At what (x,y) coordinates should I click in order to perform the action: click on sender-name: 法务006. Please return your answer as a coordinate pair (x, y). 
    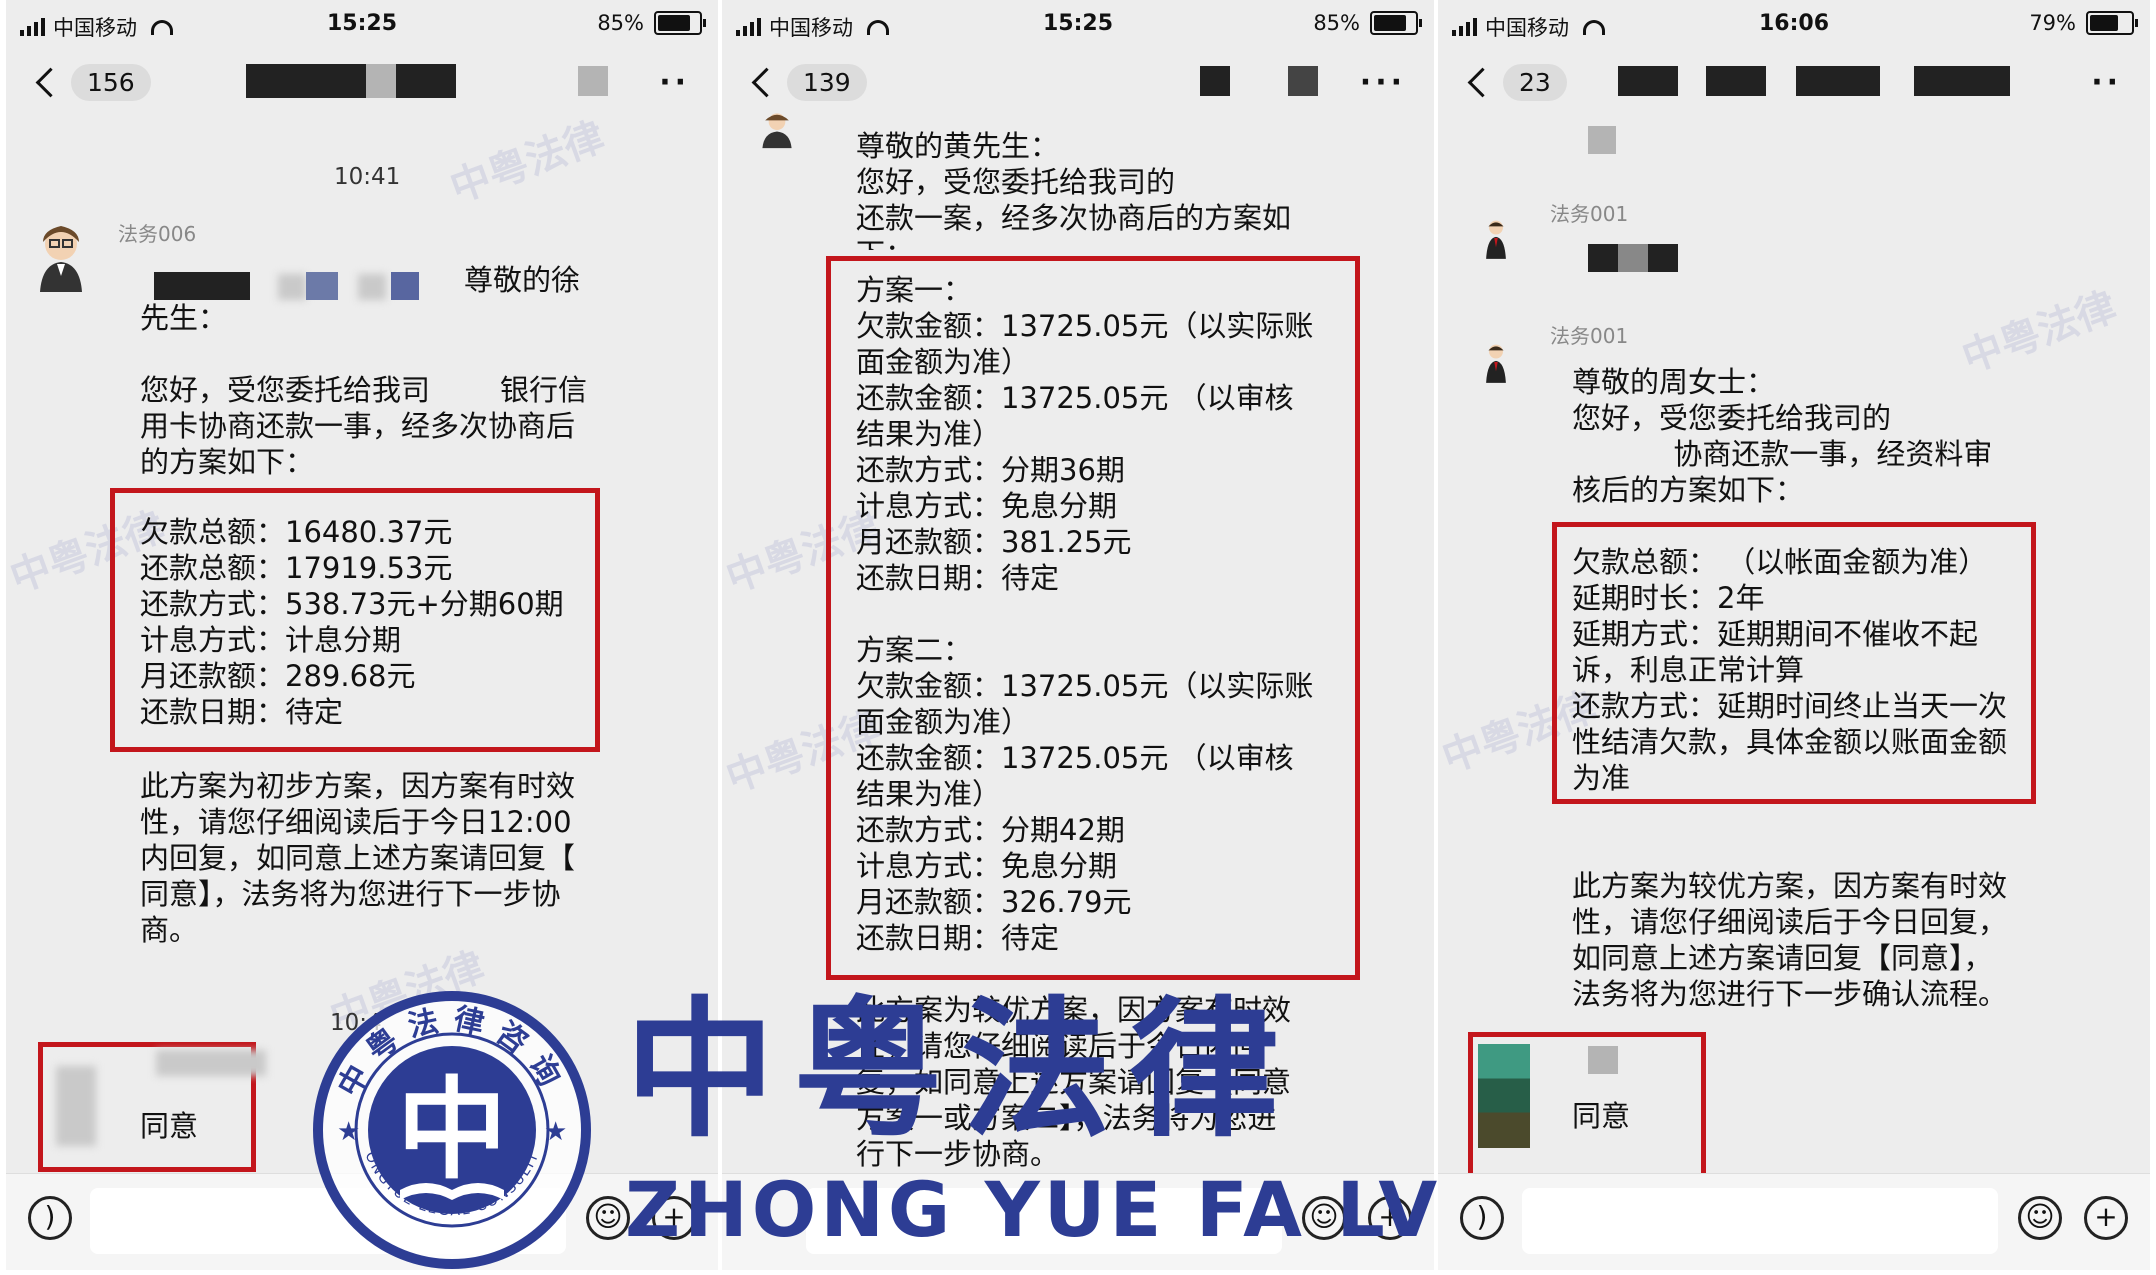
    Looking at the image, I should click on (157, 234).